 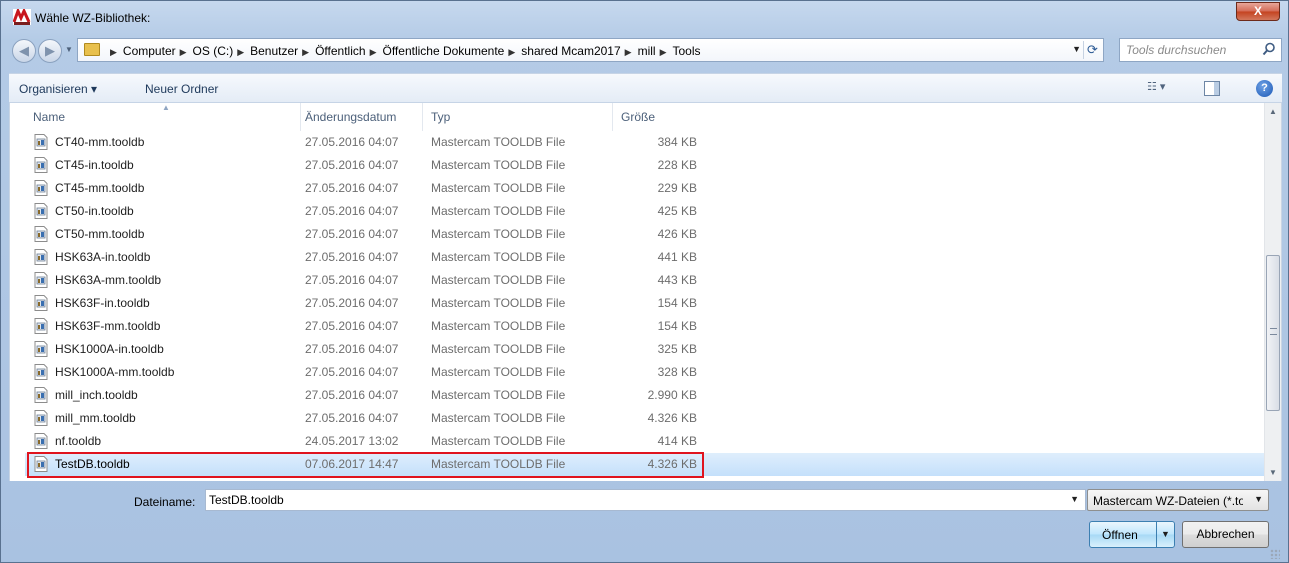 What do you see at coordinates (1269, 49) in the screenshot?
I see `search-icon` at bounding box center [1269, 49].